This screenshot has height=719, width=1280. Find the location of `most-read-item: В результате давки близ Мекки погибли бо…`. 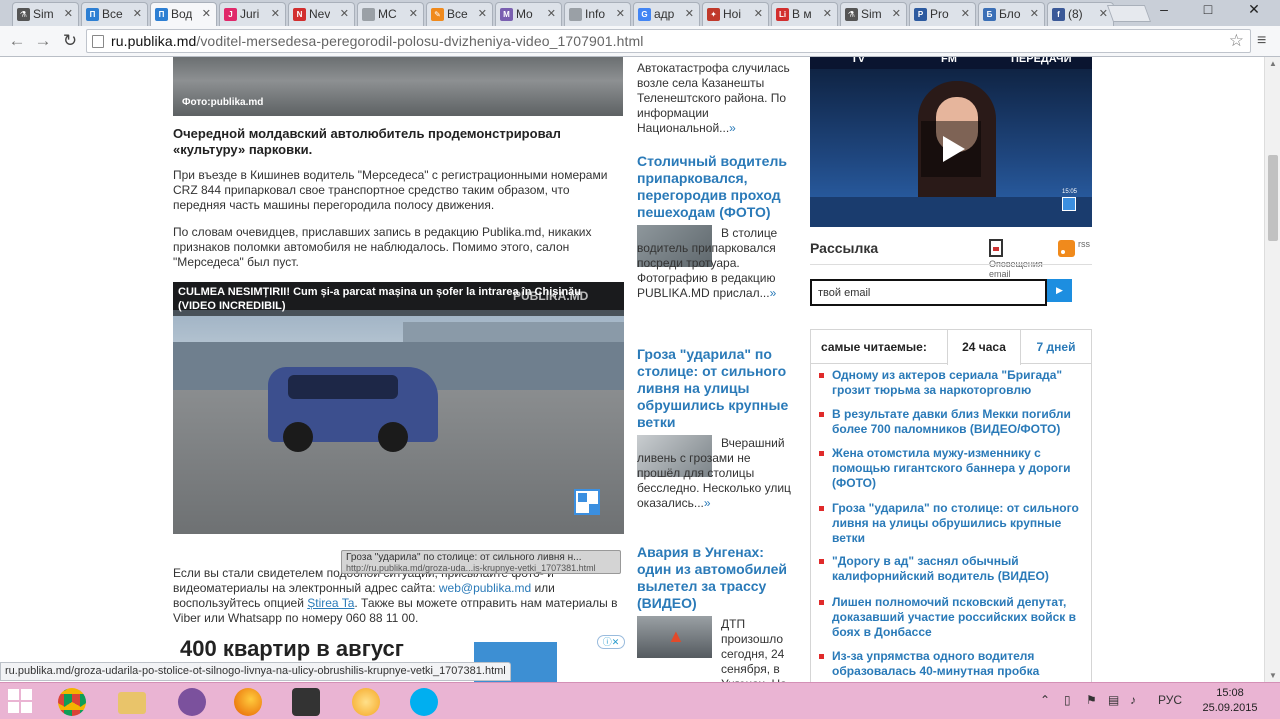

most-read-item: В результате давки близ Мекки погибли бо… is located at coordinates (956, 422).